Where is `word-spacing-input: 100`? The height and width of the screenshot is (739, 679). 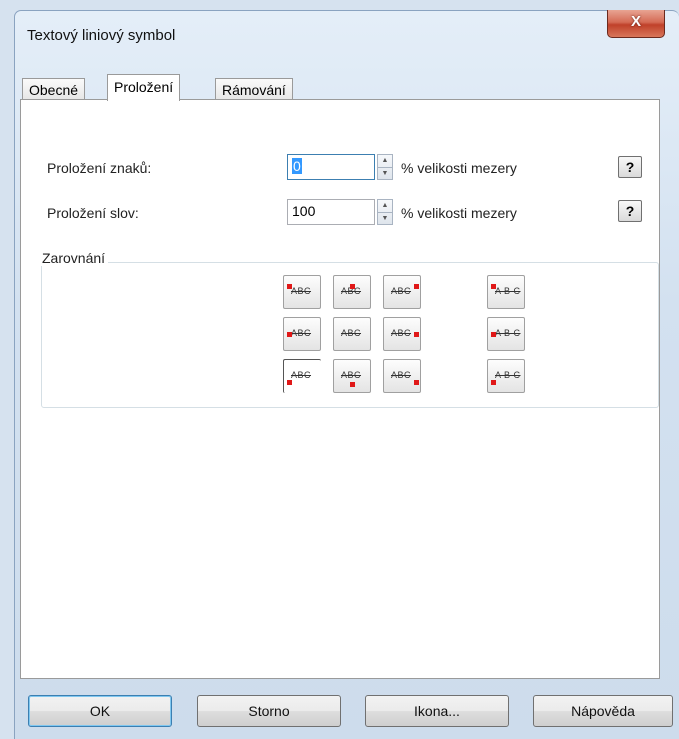 word-spacing-input: 100 is located at coordinates (331, 212).